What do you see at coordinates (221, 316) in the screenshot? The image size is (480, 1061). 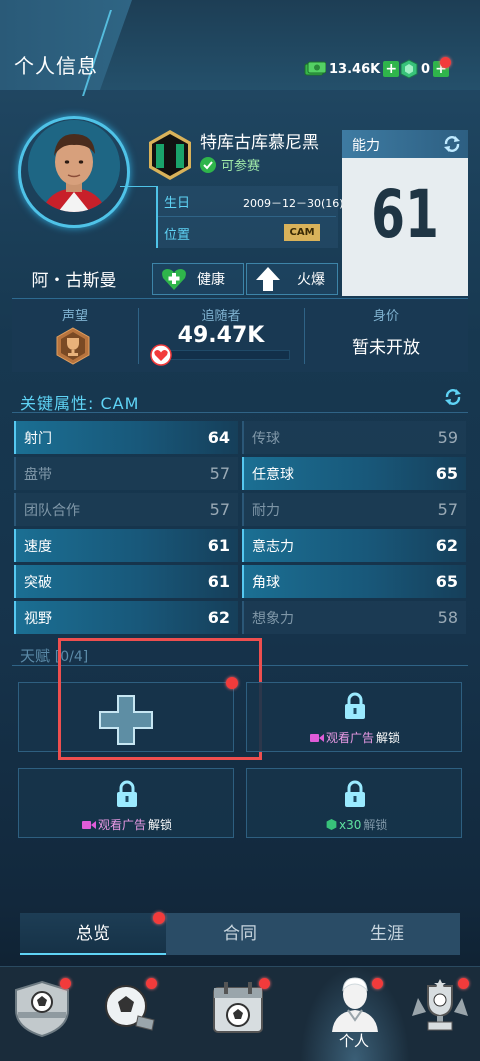 I see `followers-label: 追随者` at bounding box center [221, 316].